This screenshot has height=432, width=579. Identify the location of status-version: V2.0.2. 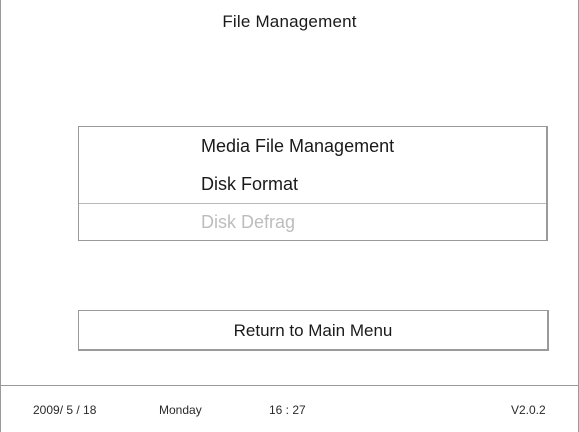
(528, 410).